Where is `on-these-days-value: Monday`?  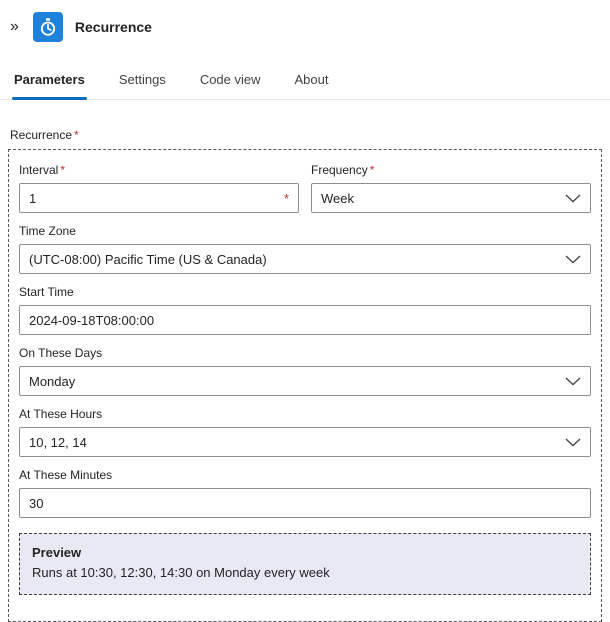 on-these-days-value: Monday is located at coordinates (52, 381).